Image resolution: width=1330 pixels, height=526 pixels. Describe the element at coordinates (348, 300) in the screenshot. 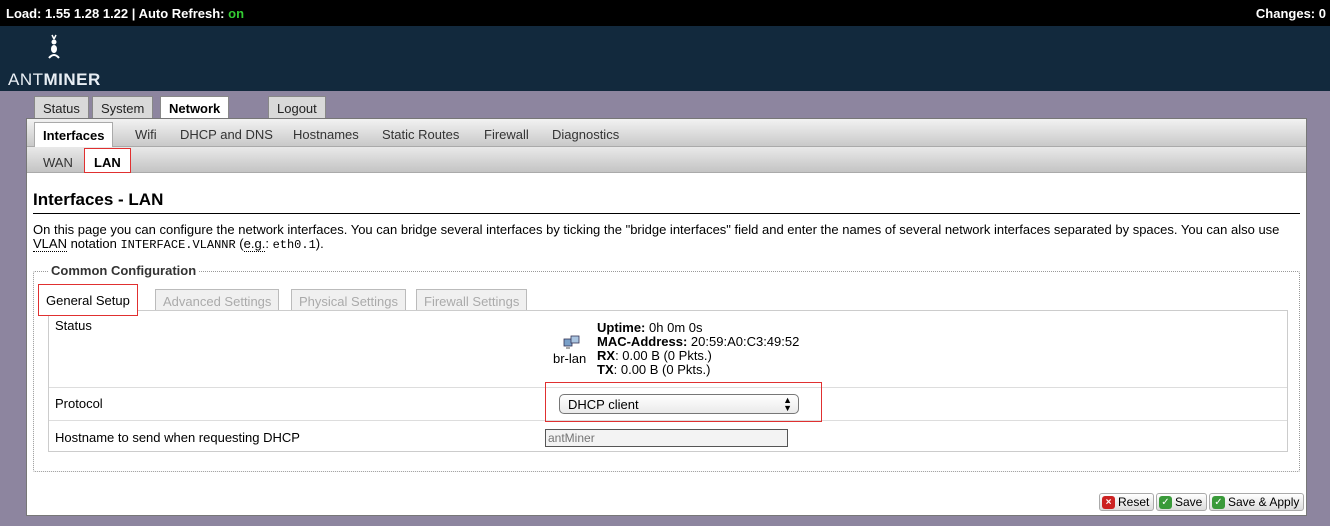

I see `cfg-tab-physical-settings: Physical Settings` at that location.